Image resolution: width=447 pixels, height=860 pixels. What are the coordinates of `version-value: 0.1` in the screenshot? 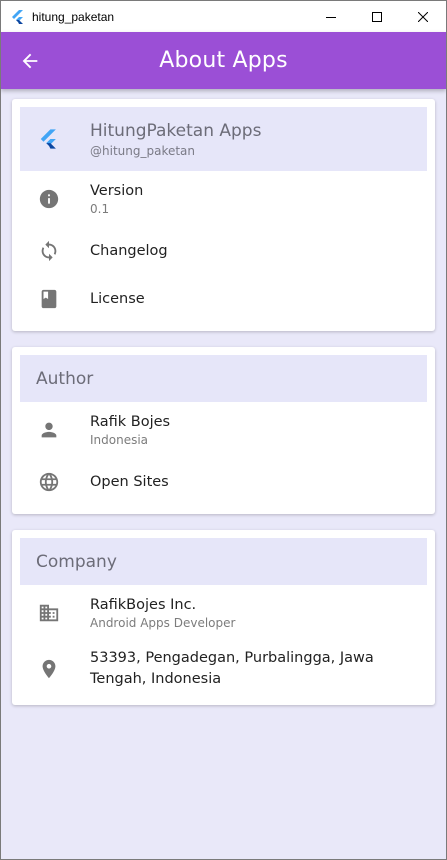 It's located at (100, 209).